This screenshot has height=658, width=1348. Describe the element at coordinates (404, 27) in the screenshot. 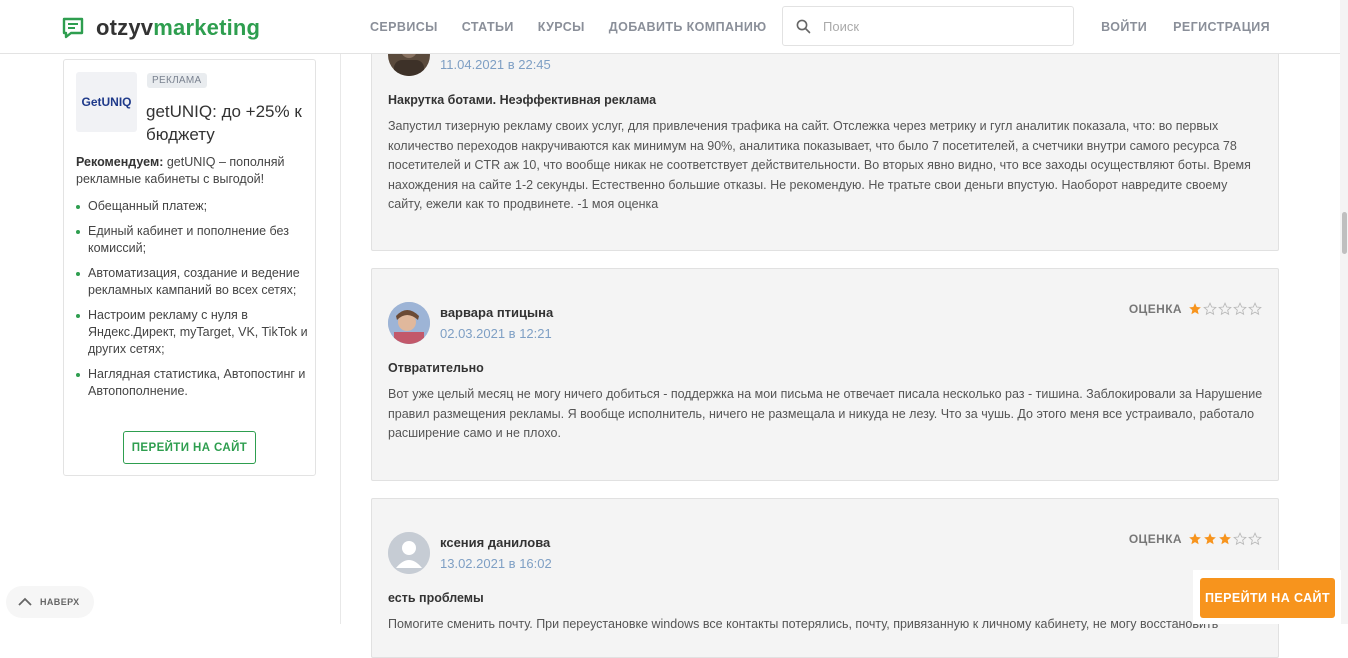

I see `nav-item-services: СЕРВИСЫ` at that location.